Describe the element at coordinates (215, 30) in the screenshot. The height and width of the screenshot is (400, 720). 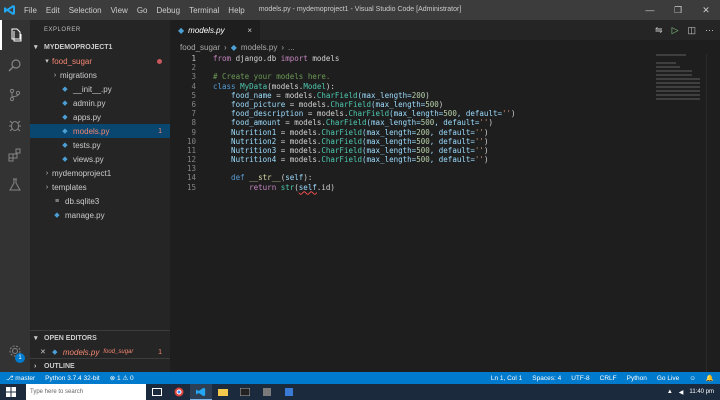
I see `tab-models-py: ◆ models.py ×` at that location.